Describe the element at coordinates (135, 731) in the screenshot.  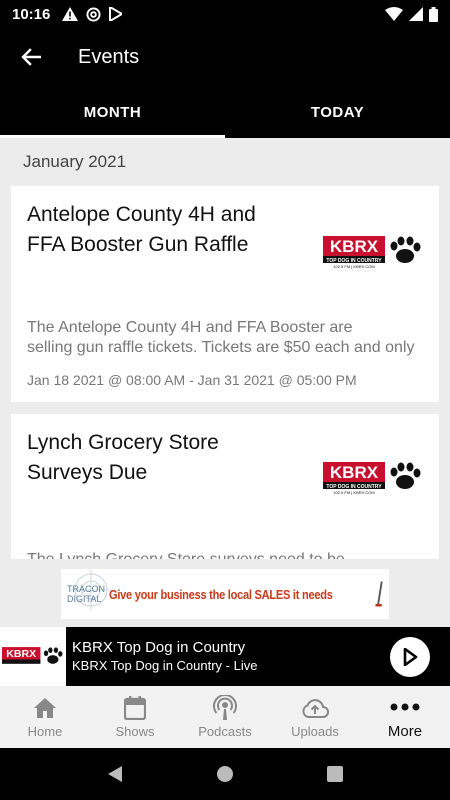
I see `nav-label: Shows` at that location.